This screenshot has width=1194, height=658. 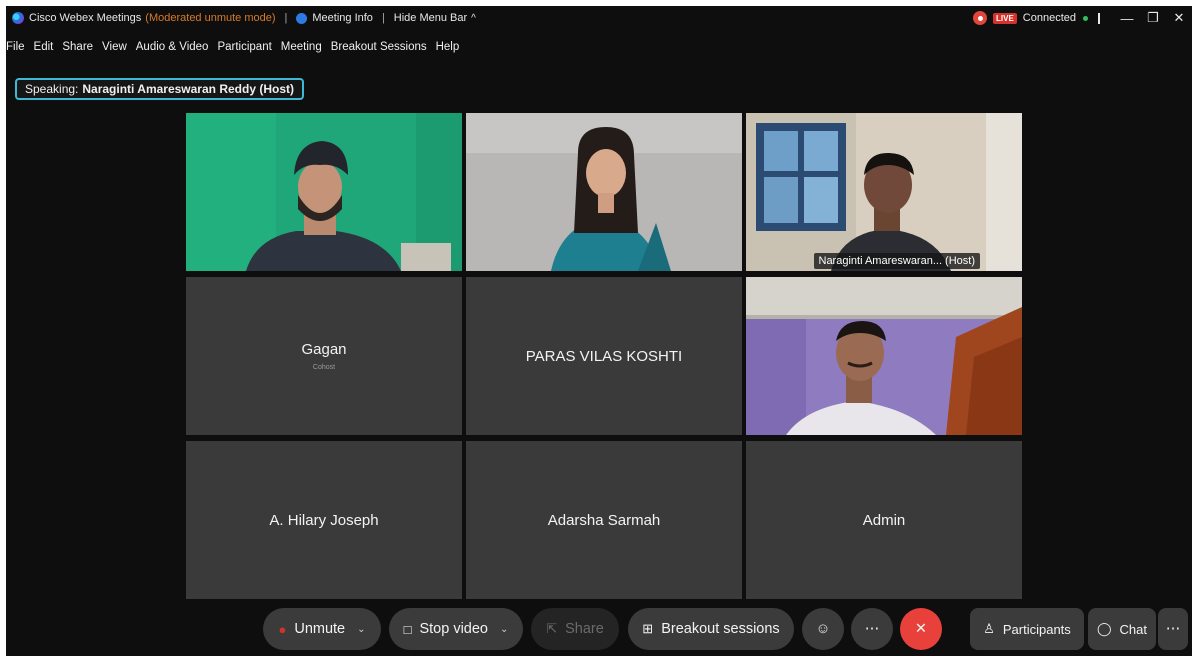 What do you see at coordinates (407, 629) in the screenshot?
I see `camera-icon: □` at bounding box center [407, 629].